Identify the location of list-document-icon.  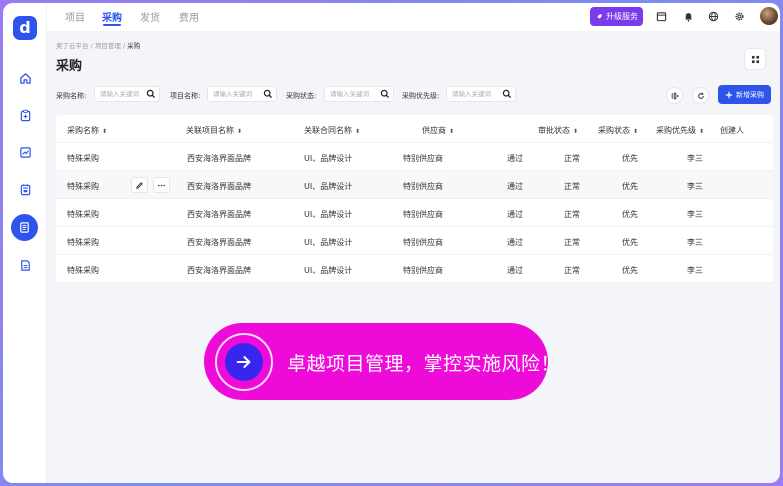
(24, 227).